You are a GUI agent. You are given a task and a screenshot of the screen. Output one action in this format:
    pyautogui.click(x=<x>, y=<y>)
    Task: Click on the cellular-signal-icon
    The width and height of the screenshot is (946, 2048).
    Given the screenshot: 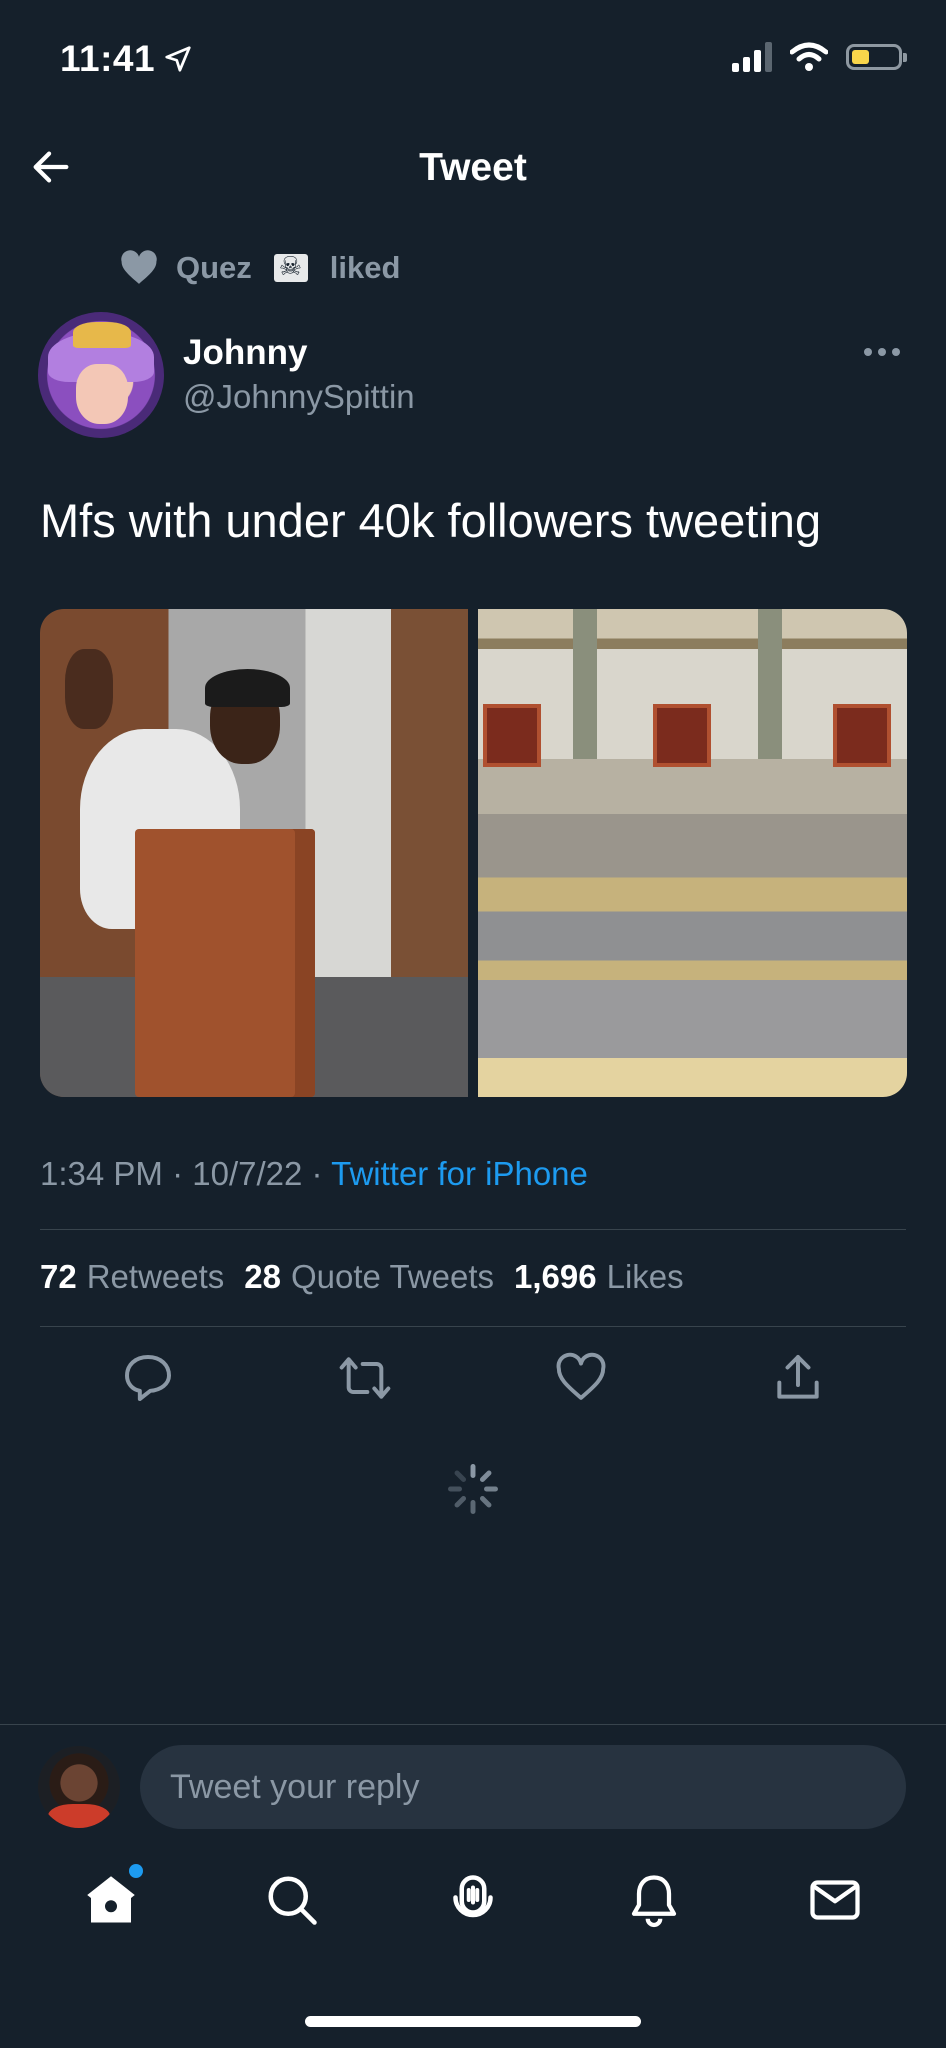 What is the action you would take?
    pyautogui.click(x=752, y=57)
    